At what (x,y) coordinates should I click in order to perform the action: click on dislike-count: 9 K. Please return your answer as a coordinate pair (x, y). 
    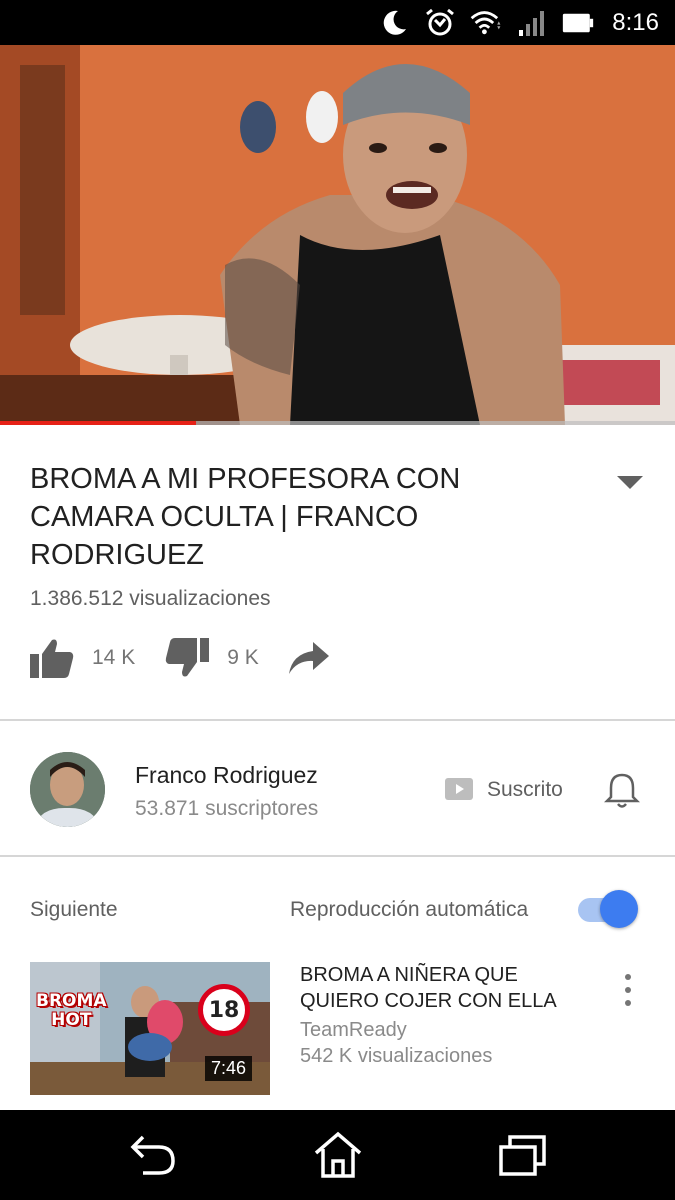
    Looking at the image, I should click on (243, 657).